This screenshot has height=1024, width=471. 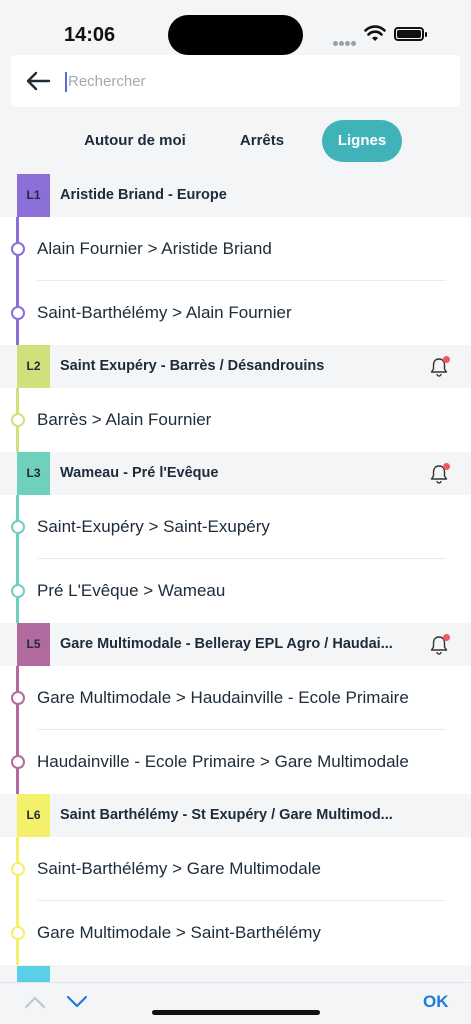 What do you see at coordinates (436, 1002) in the screenshot?
I see `ok-button: OK` at bounding box center [436, 1002].